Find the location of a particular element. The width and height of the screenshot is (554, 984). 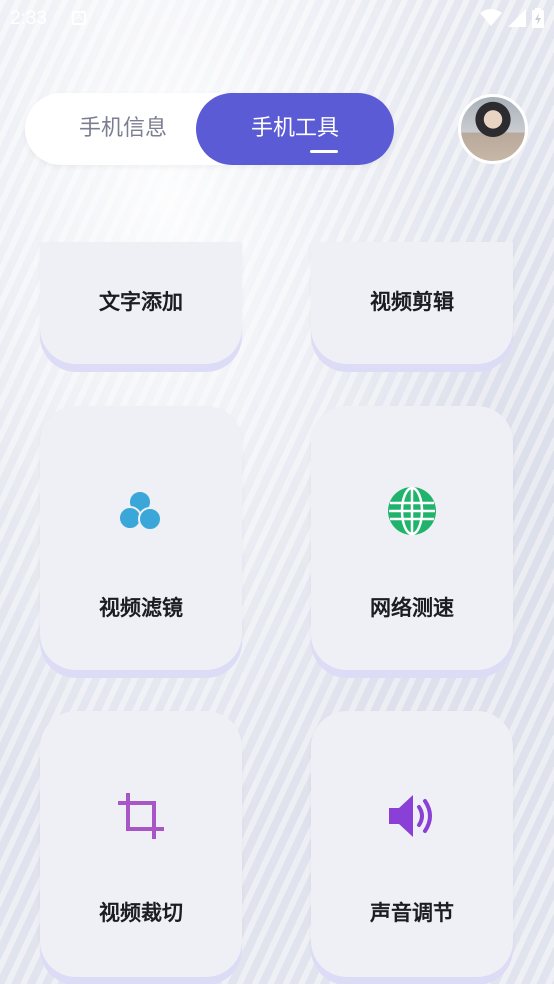

three-circles-icon is located at coordinates (140, 510).